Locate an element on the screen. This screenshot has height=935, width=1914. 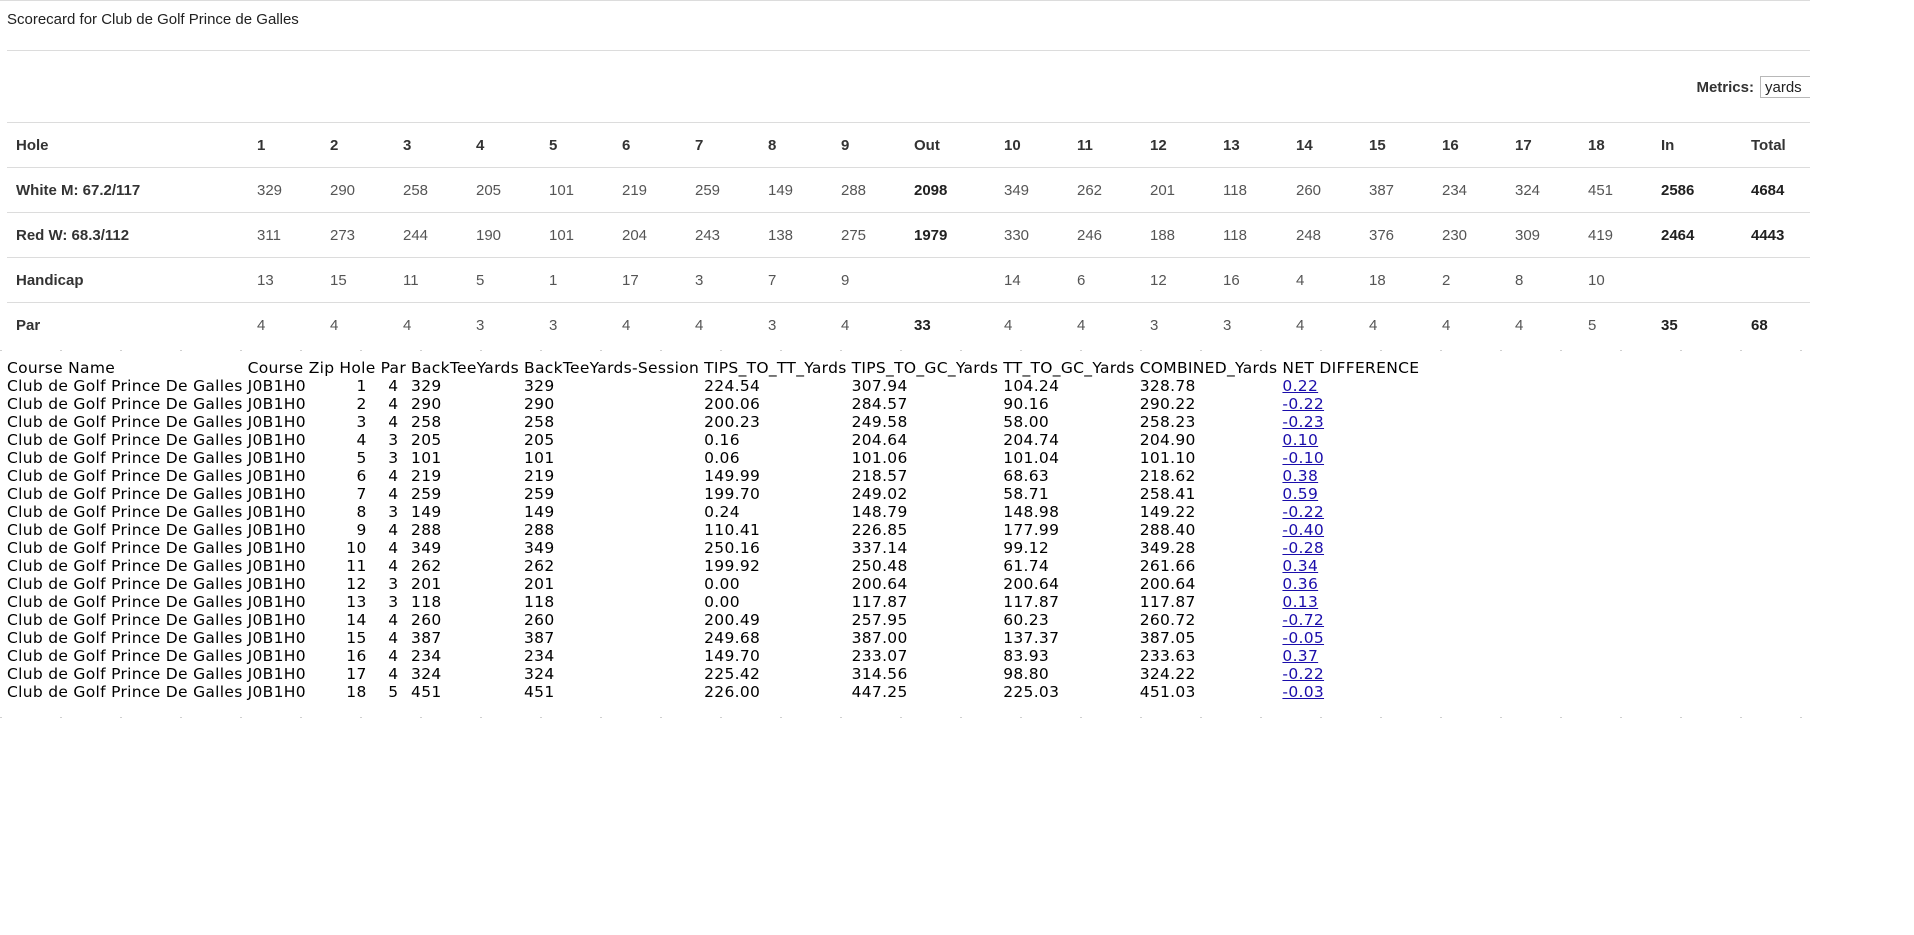
scorecard-header-hole: Hole is located at coordinates (127, 145).